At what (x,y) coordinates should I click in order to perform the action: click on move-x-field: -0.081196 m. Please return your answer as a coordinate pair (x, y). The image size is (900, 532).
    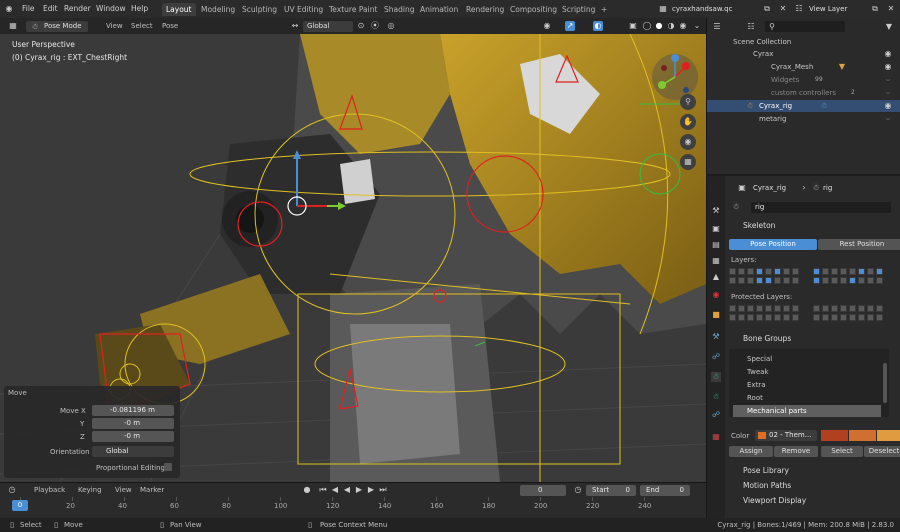
    Looking at the image, I should click on (133, 410).